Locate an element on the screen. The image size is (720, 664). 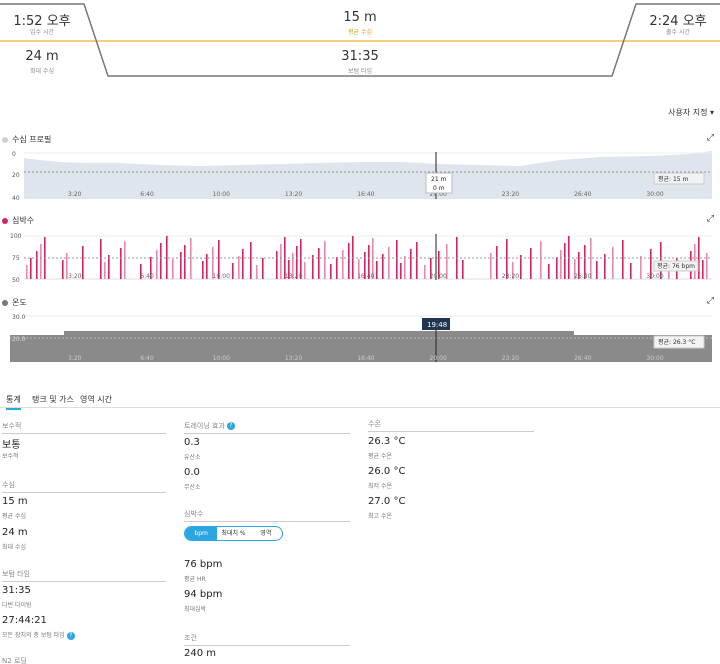
max-hr-value: 94 bpm is located at coordinates (203, 594).